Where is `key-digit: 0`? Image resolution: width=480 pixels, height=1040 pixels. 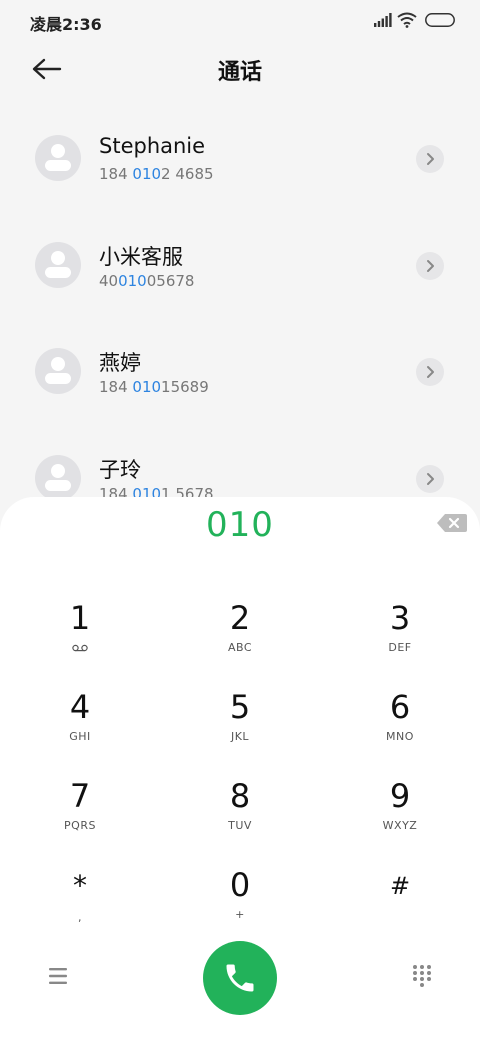 key-digit: 0 is located at coordinates (240, 885).